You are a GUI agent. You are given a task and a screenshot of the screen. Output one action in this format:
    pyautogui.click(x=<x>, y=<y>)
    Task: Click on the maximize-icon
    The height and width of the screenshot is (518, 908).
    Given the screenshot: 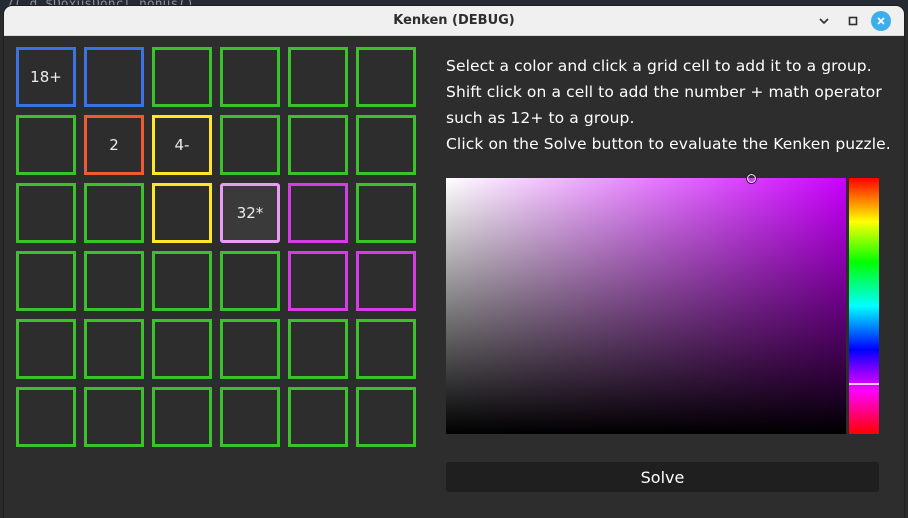 What is the action you would take?
    pyautogui.click(x=853, y=21)
    